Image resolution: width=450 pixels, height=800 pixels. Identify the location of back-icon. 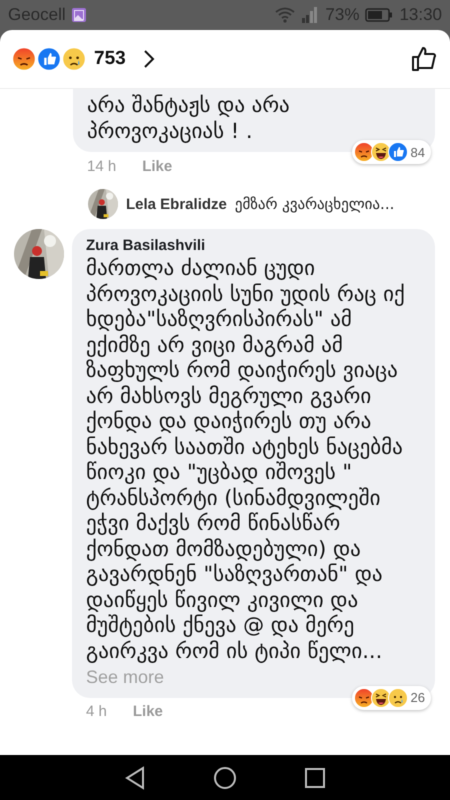
(135, 778).